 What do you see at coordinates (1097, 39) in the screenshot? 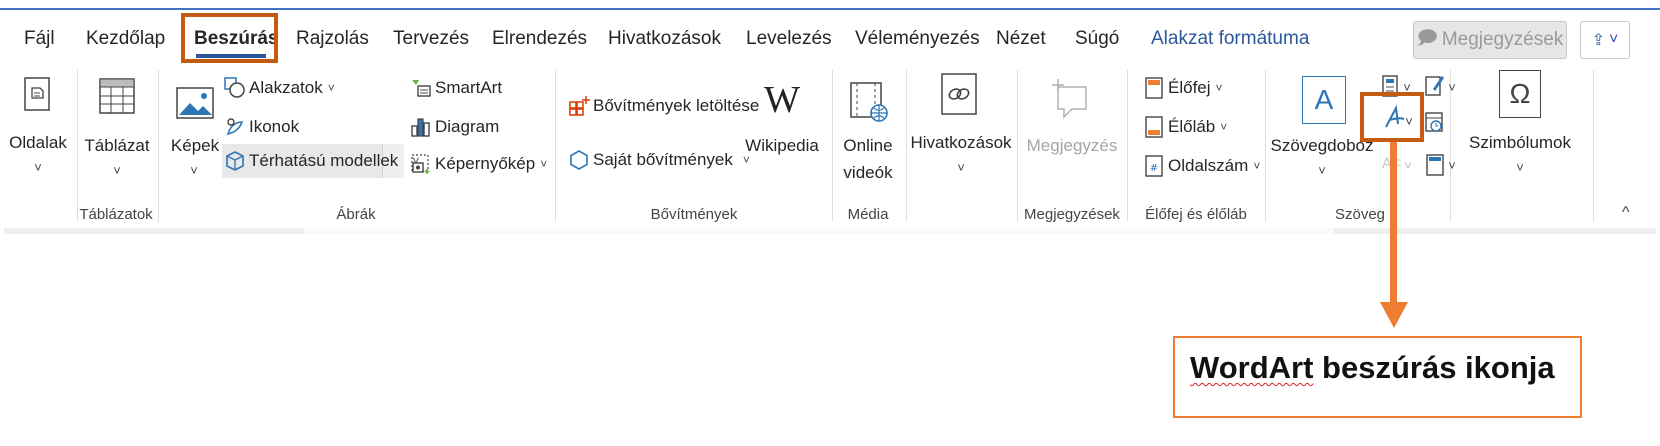
I see `tab-help: Súgó` at bounding box center [1097, 39].